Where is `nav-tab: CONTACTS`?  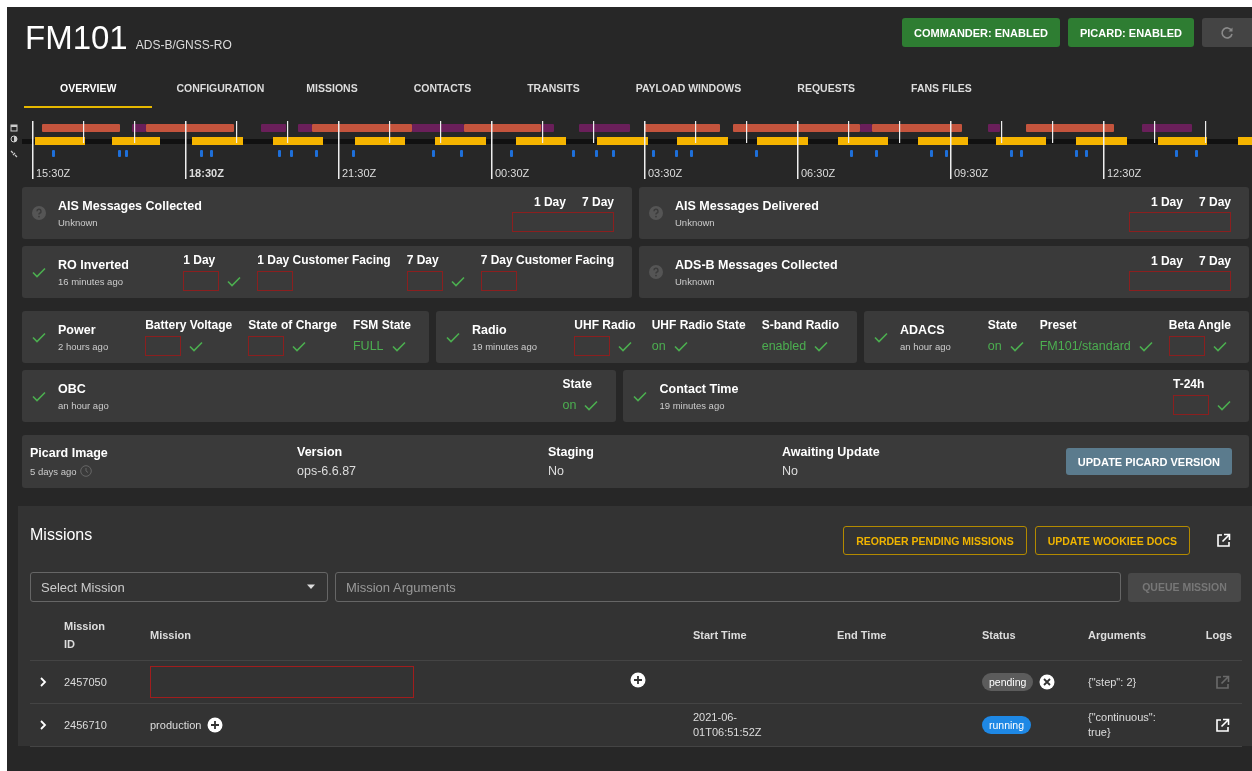
nav-tab: CONTACTS is located at coordinates (442, 89).